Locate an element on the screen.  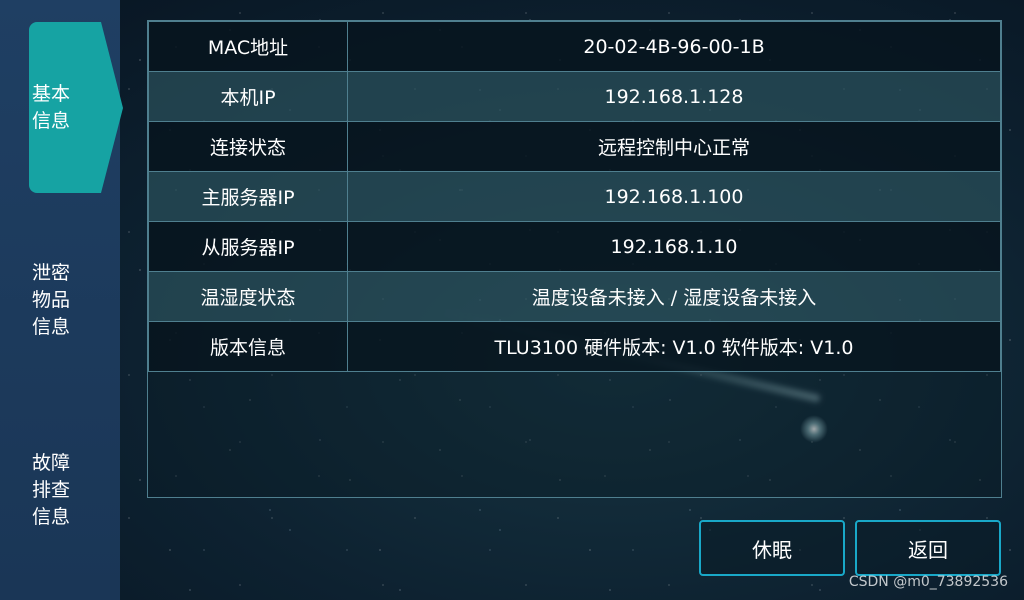
table-row: 从服务器IP 192.168.1.10 is located at coordinates (574, 246).